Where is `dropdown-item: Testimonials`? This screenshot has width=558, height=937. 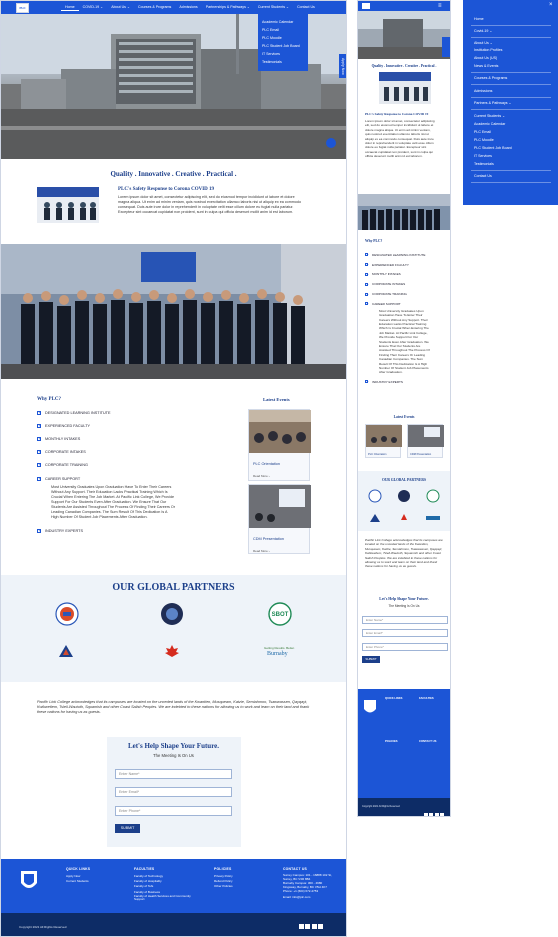 dropdown-item: Testimonials is located at coordinates (283, 62).